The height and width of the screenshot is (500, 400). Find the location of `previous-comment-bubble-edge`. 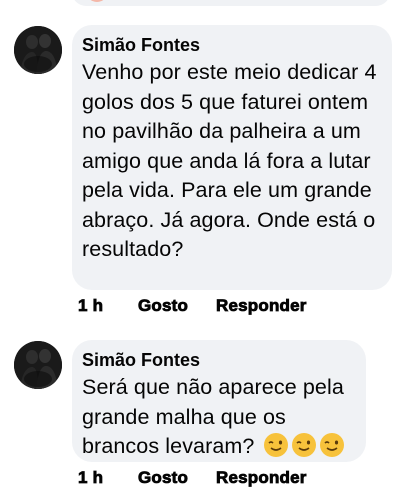

previous-comment-bubble-edge is located at coordinates (231, 3).